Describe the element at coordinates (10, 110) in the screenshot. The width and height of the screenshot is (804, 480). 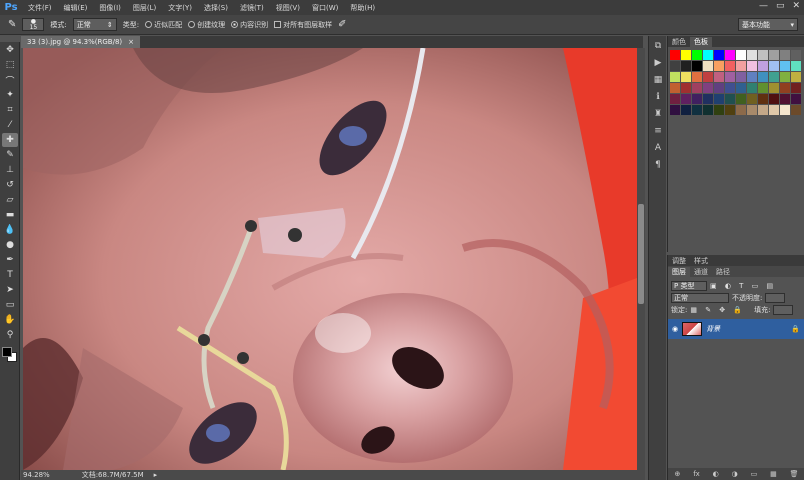
I see `crop-tool-icon: ⌗` at that location.